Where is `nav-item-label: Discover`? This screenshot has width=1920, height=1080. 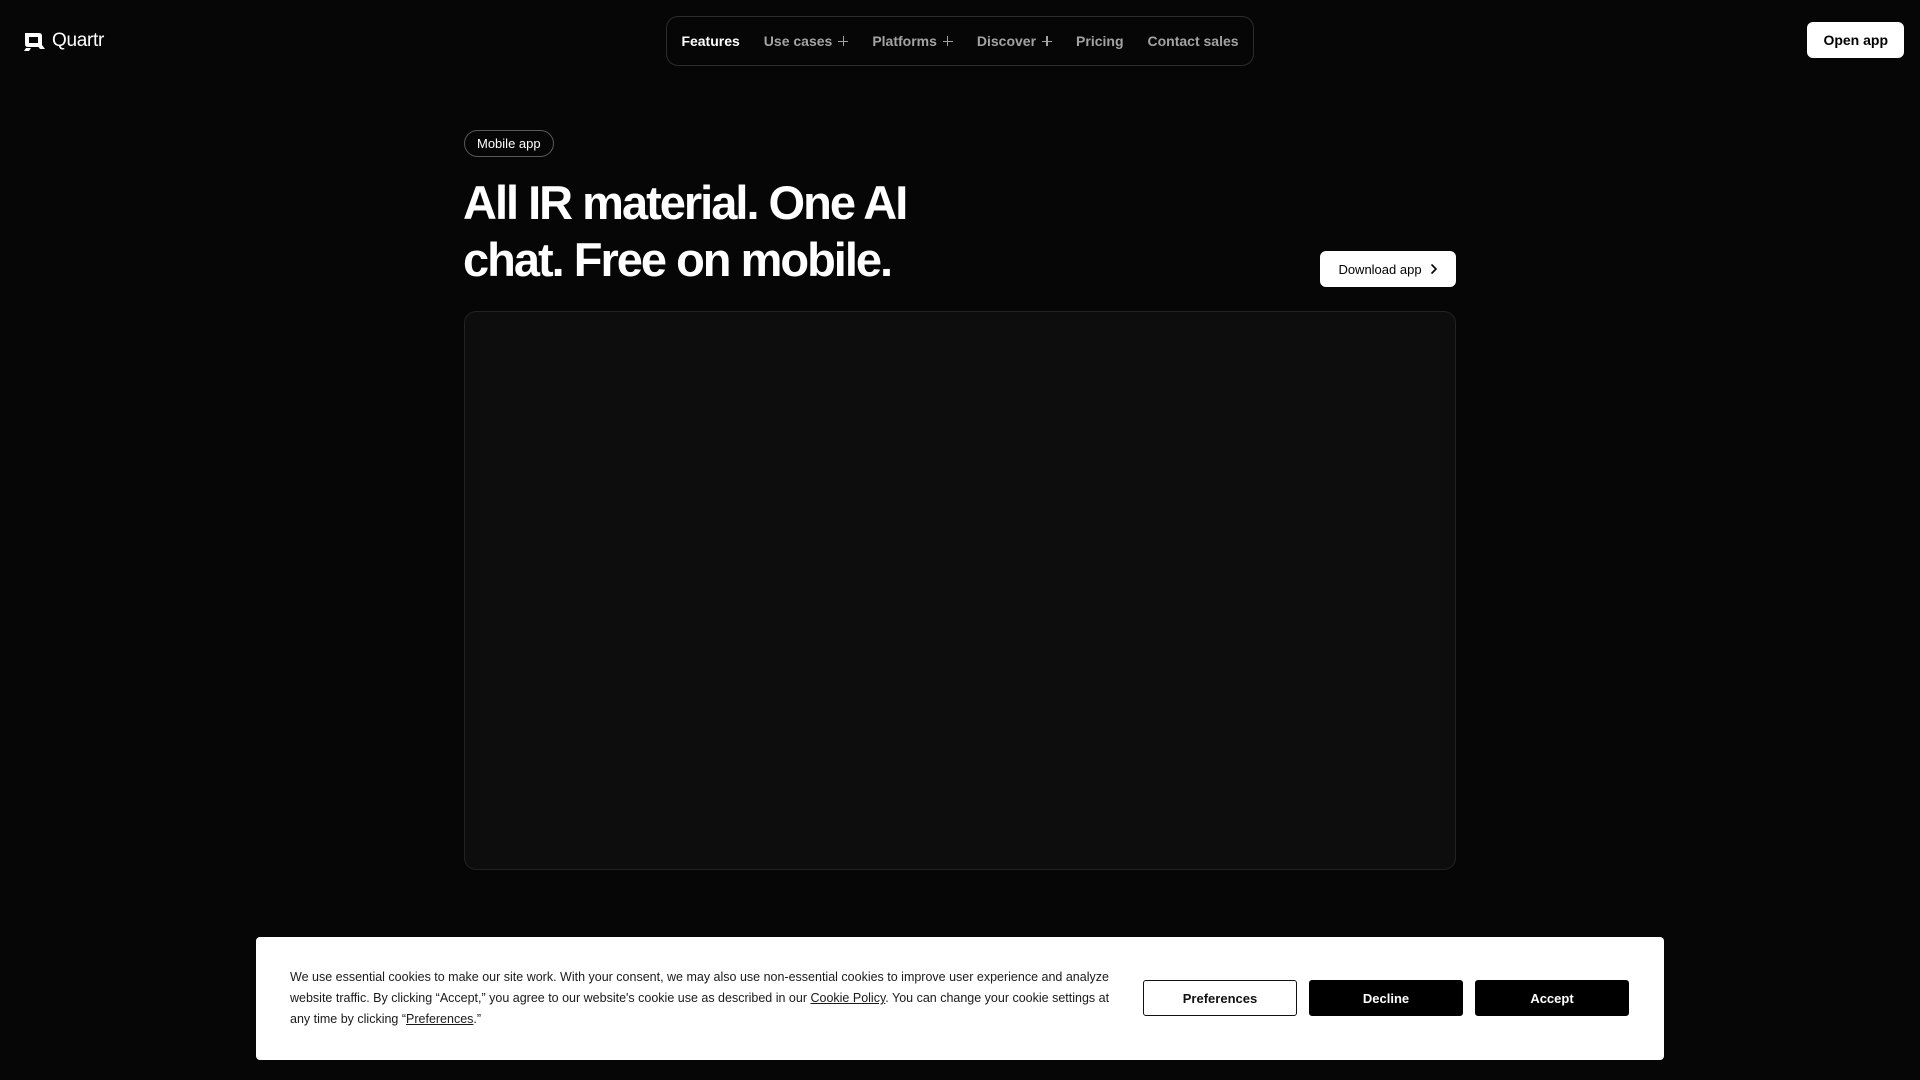 nav-item-label: Discover is located at coordinates (1006, 41).